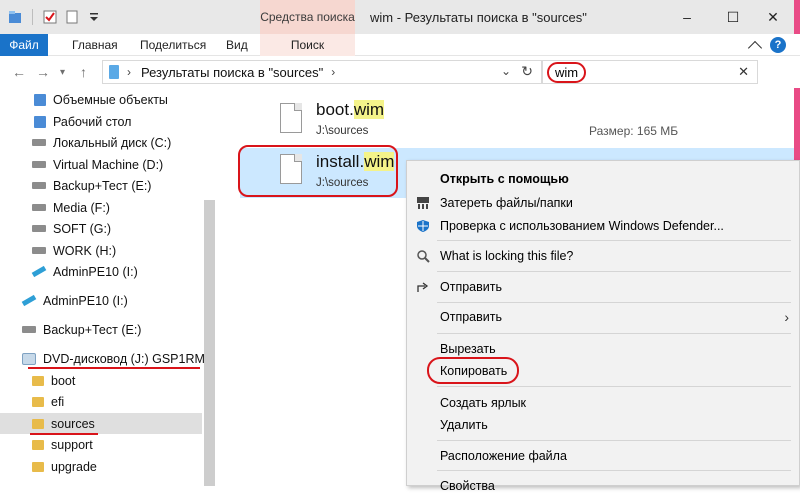 The width and height of the screenshot is (800, 499). Describe the element at coordinates (173, 45) in the screenshot. I see `tab-share: Поделиться` at that location.